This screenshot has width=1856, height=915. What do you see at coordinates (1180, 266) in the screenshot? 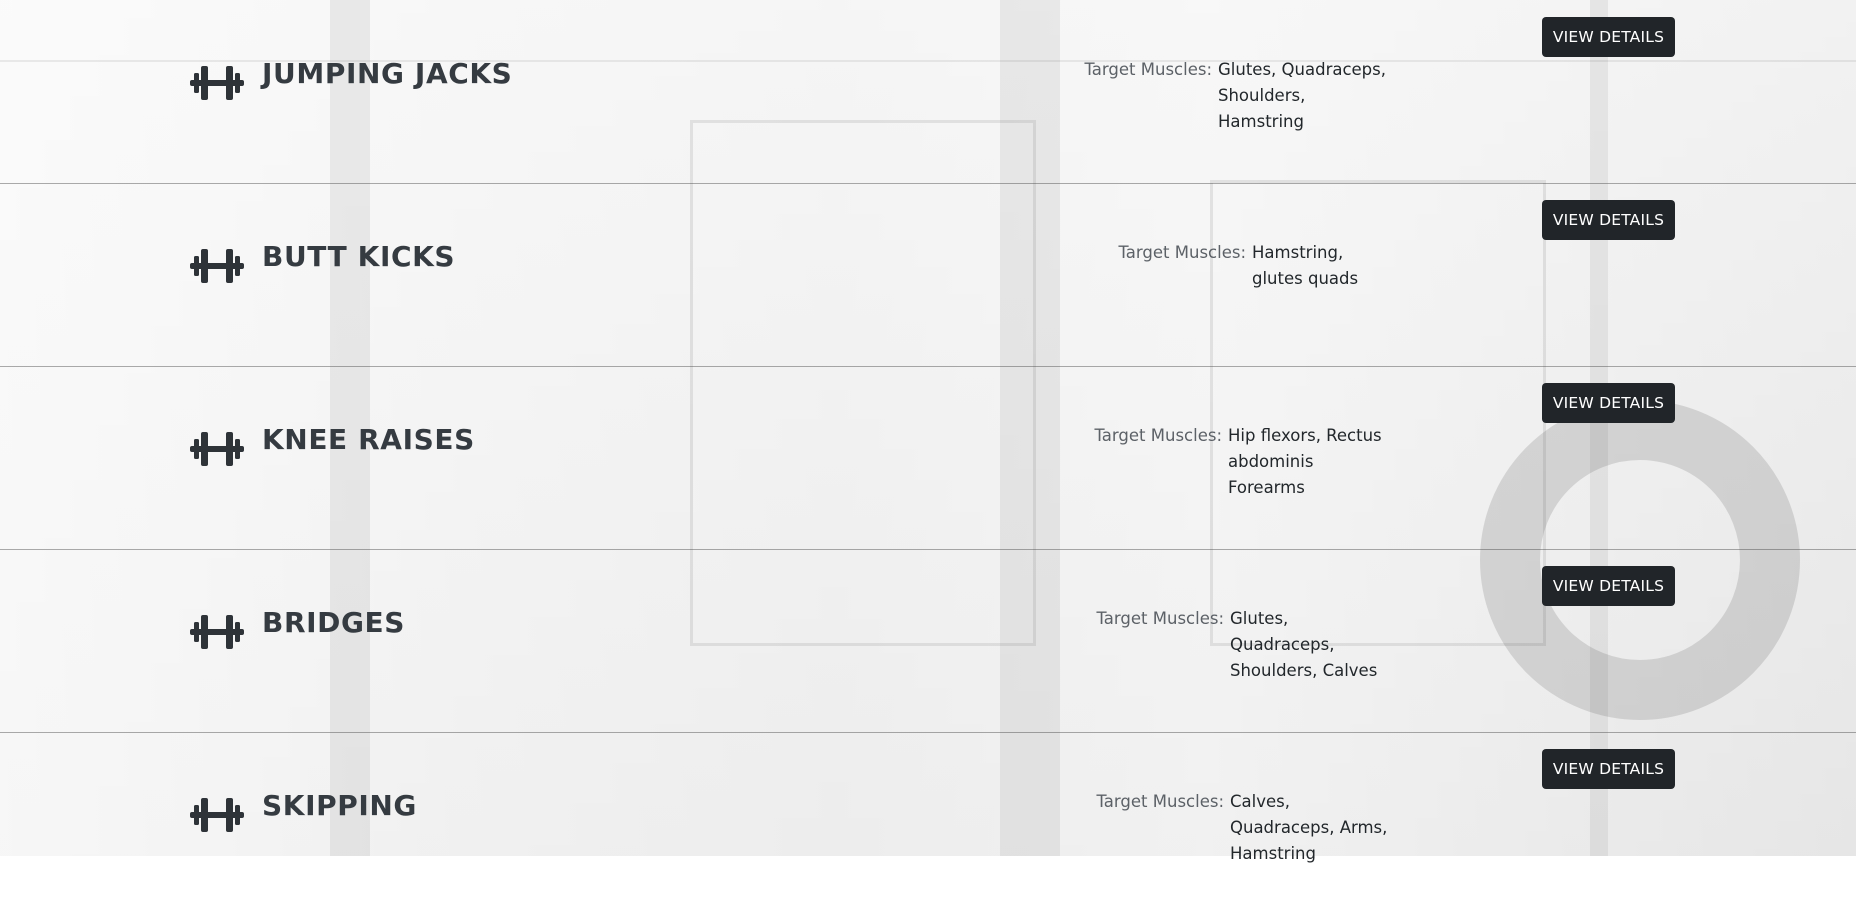
I see `target-muscles: Target Muscles: Hamstring, glutes quads` at bounding box center [1180, 266].